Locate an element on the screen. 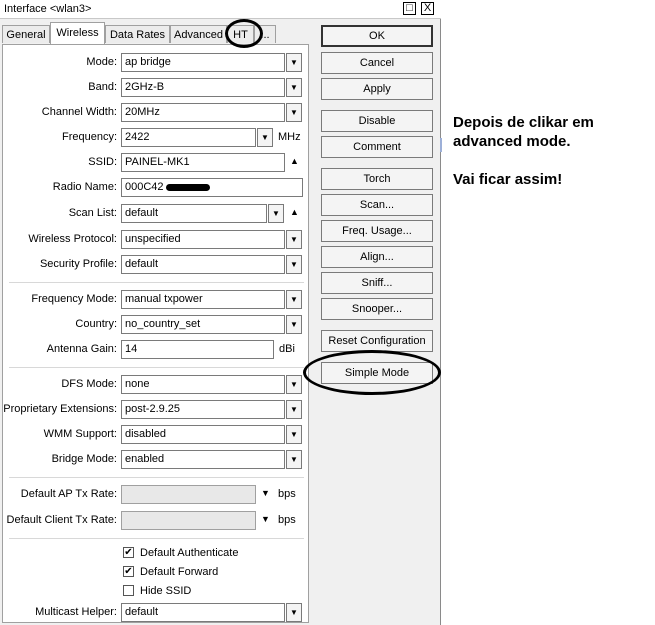  tab-advanced: Advanced is located at coordinates (198, 34).